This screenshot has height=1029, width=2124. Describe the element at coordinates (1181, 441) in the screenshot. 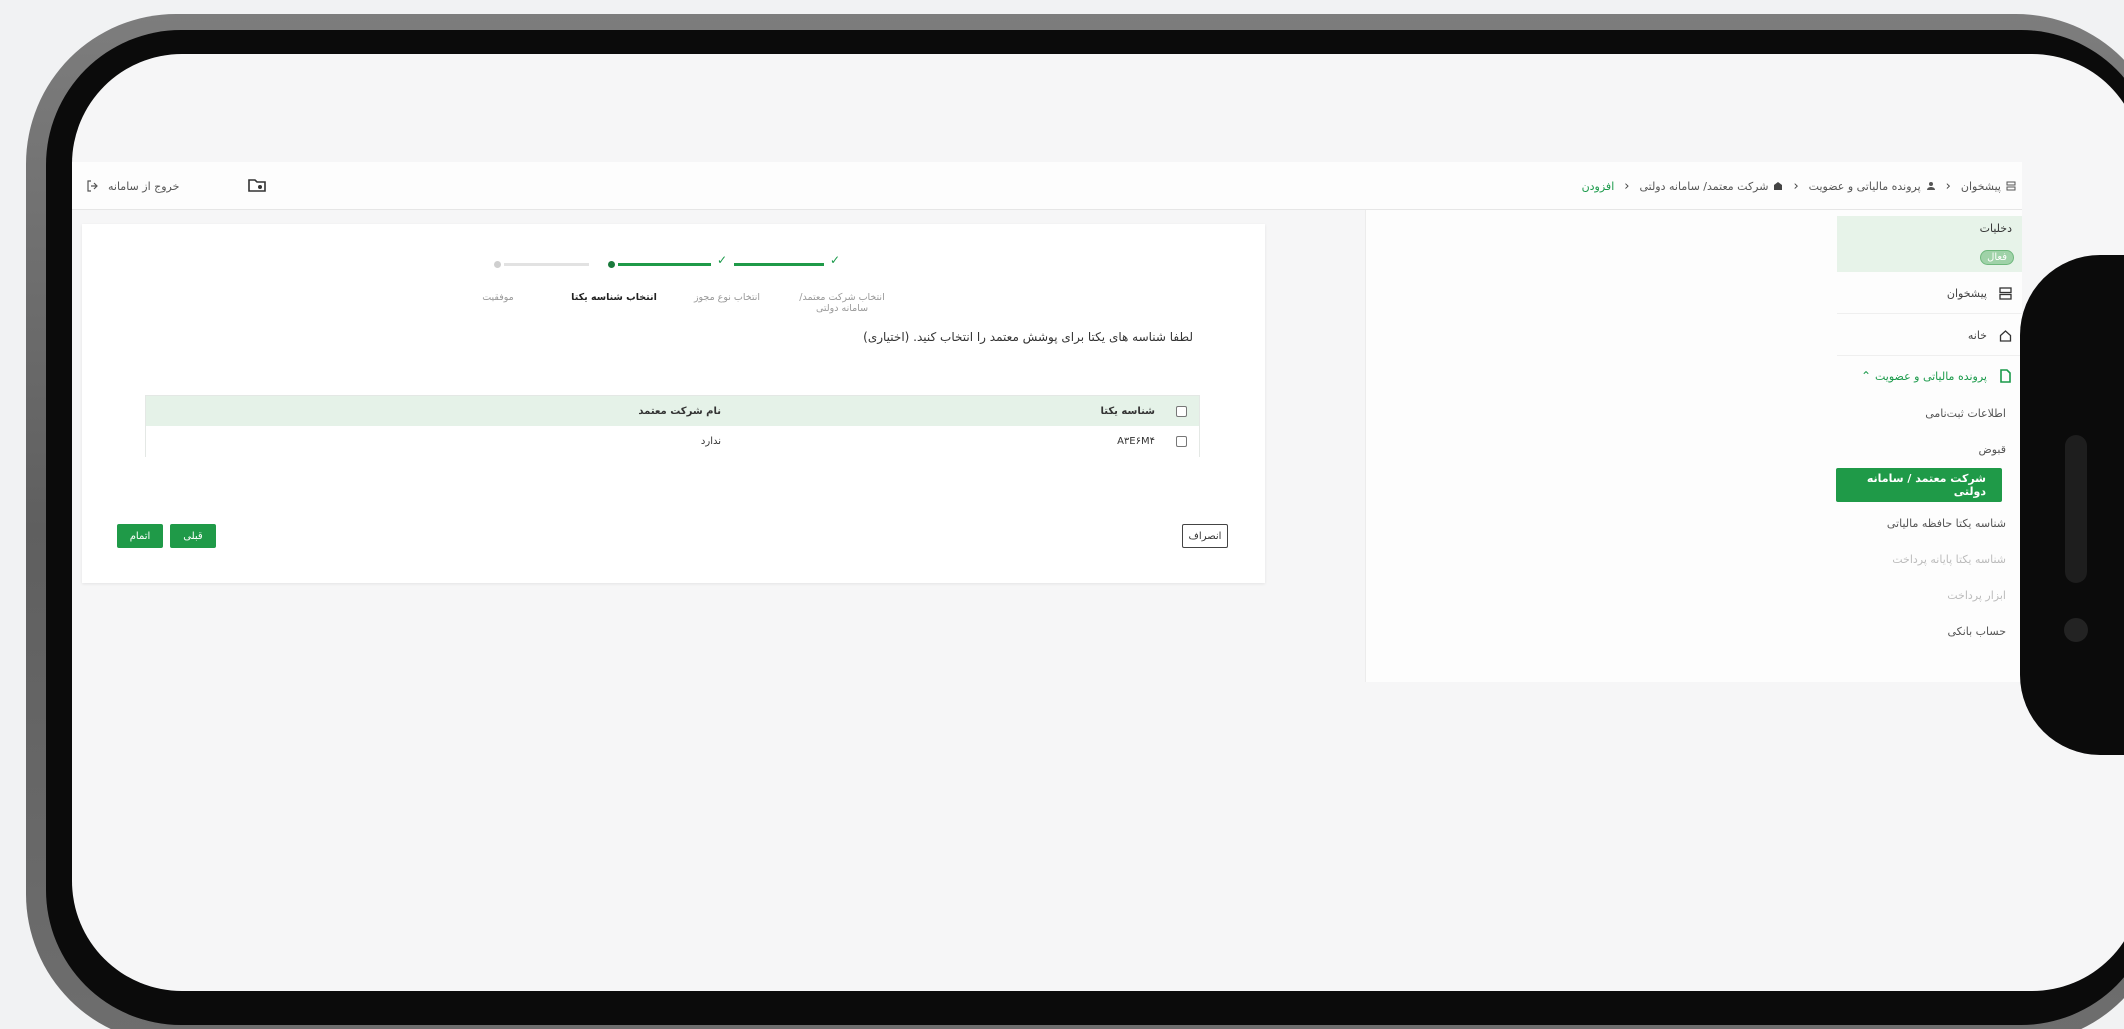

I see `row-checkbox` at that location.